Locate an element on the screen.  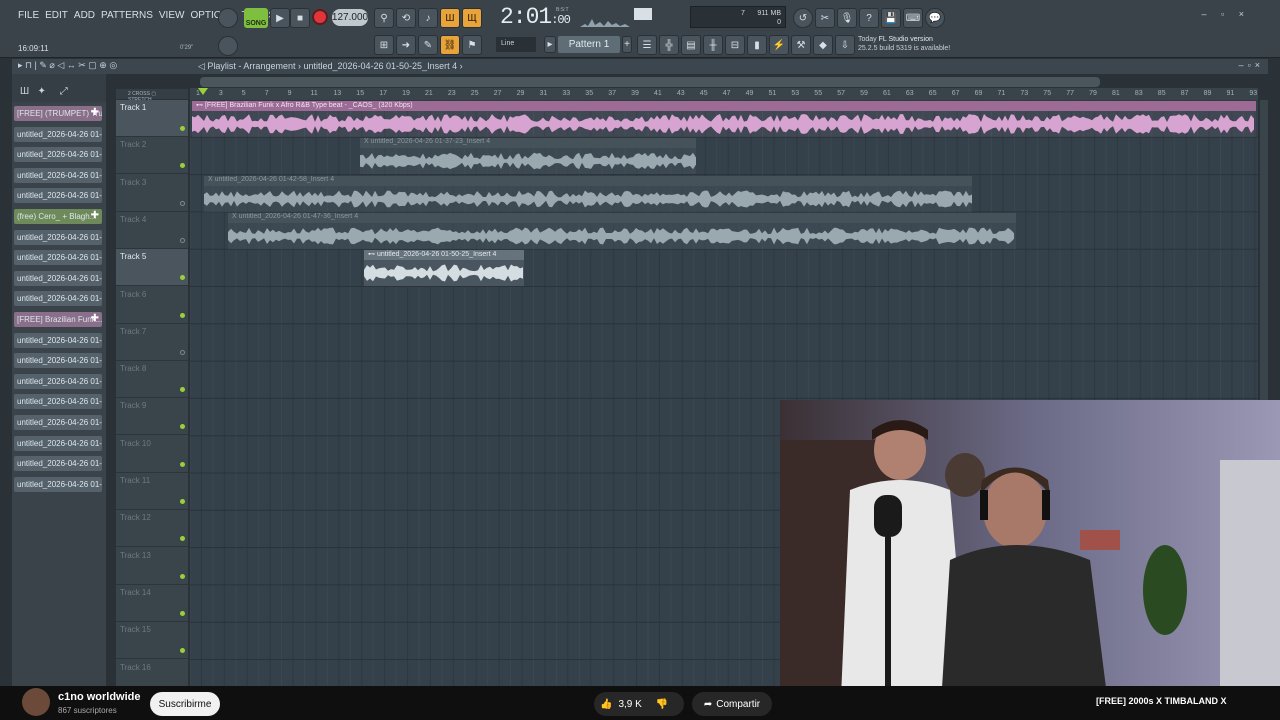
channel-avatar is located at coordinates (36, 702).